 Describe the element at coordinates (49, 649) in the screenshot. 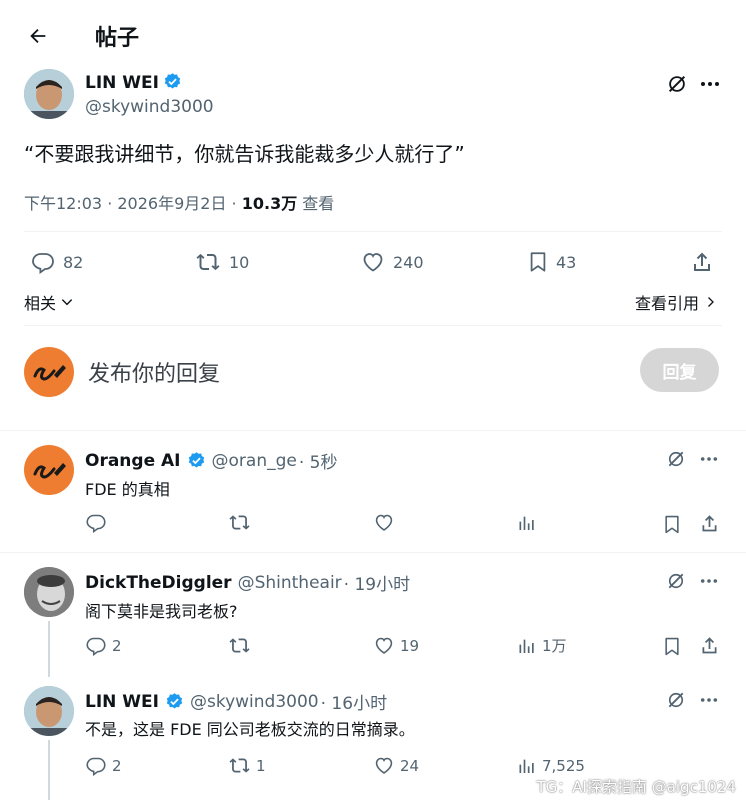

I see `thread-line` at that location.